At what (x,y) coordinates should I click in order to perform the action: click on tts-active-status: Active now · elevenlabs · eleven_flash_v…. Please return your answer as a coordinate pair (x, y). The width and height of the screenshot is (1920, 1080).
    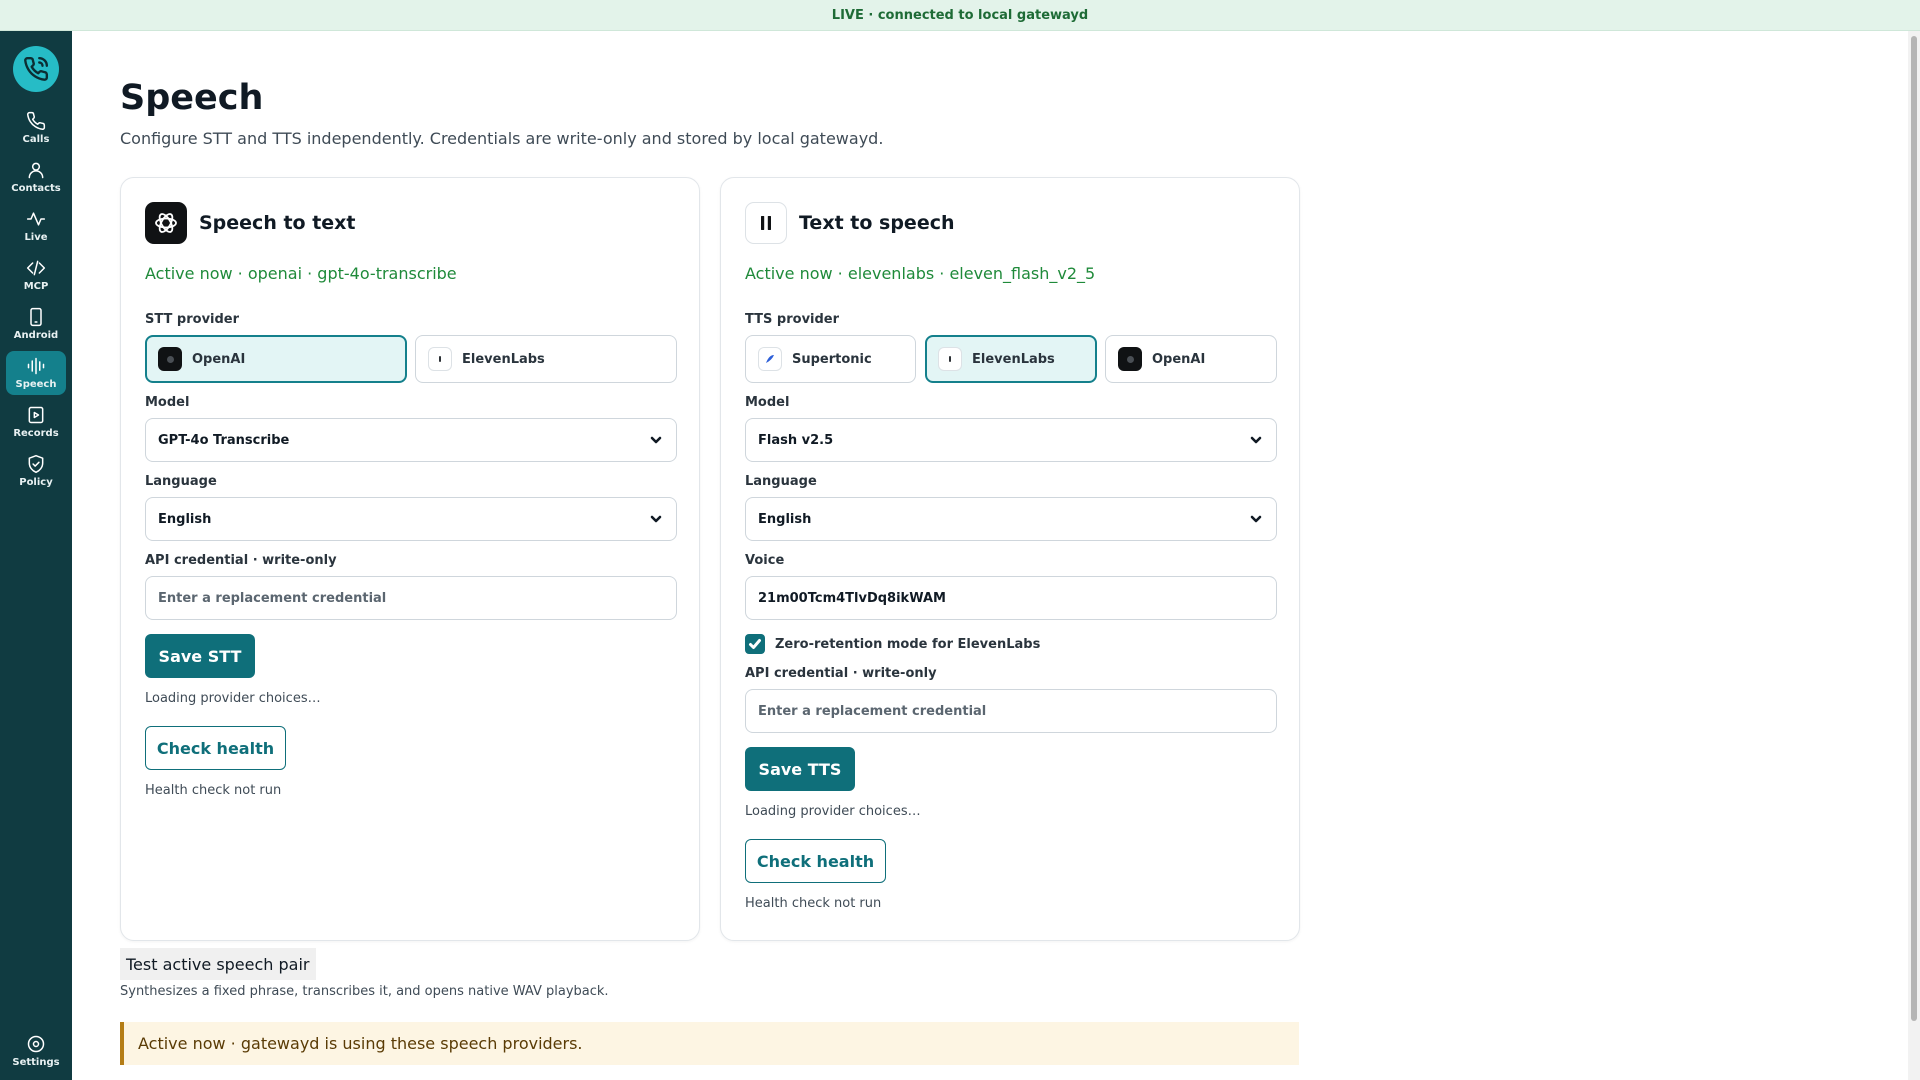
    Looking at the image, I should click on (920, 273).